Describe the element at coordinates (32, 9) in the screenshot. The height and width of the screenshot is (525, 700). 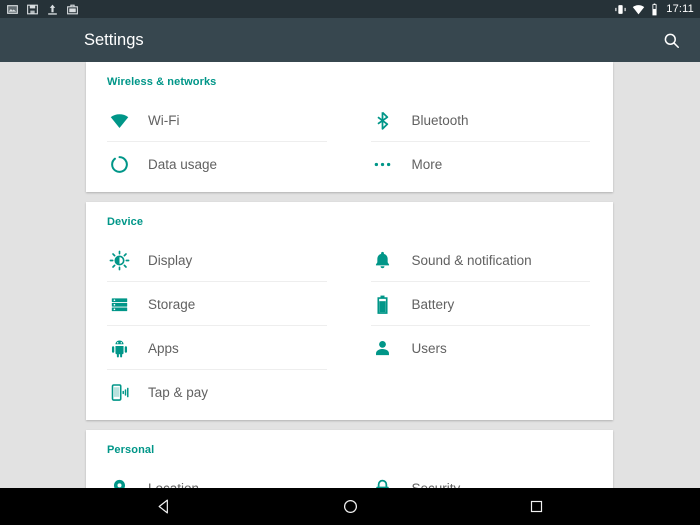
I see `save-icon` at that location.